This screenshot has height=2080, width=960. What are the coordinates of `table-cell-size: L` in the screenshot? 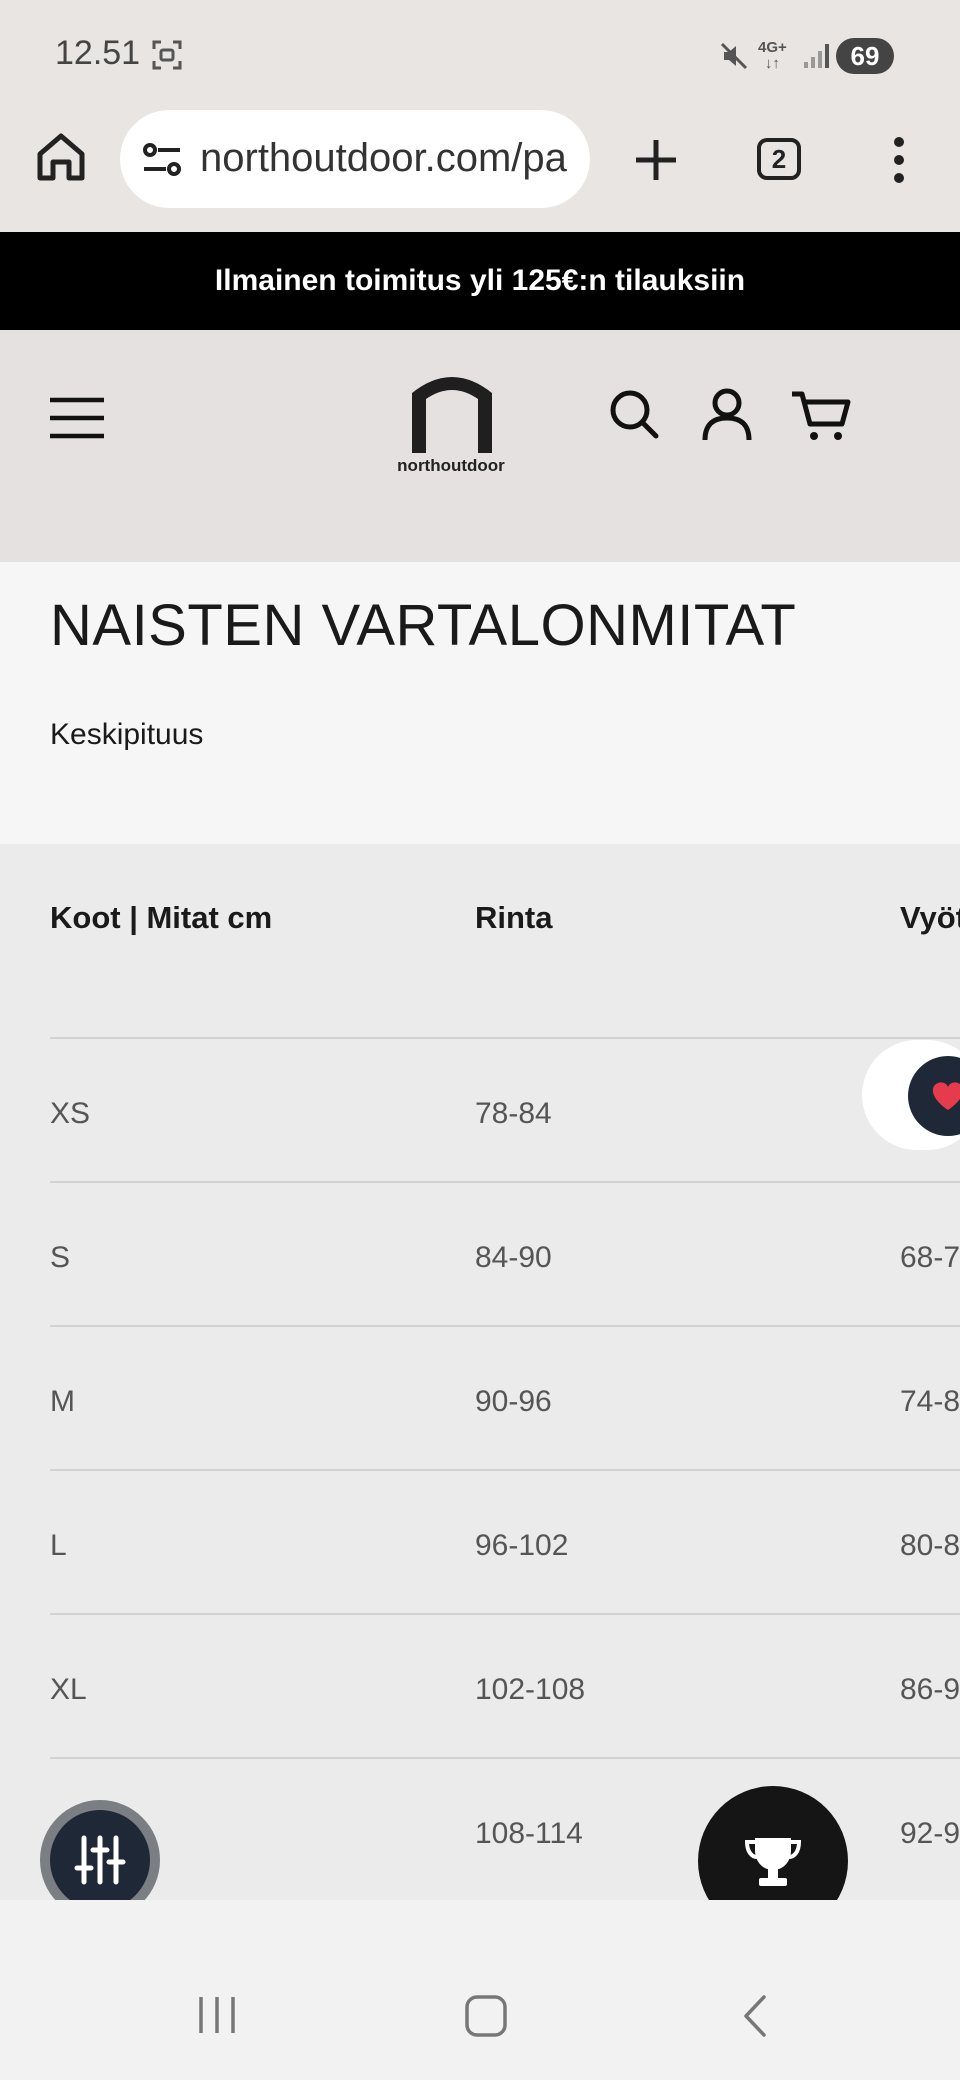 It's located at (58, 1545).